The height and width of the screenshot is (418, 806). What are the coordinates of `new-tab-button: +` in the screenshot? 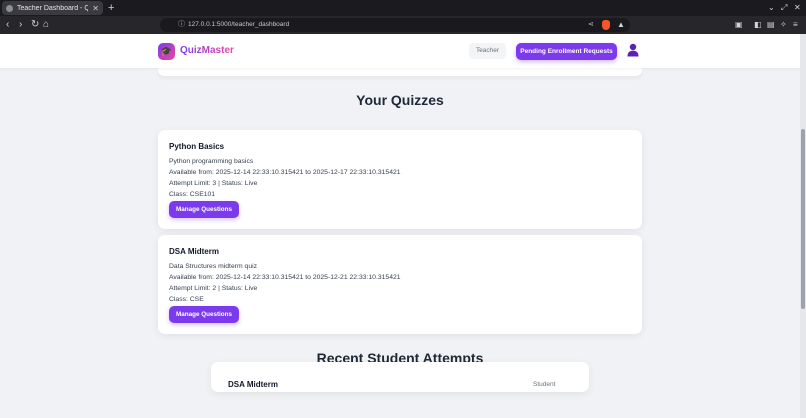 It's located at (111, 8).